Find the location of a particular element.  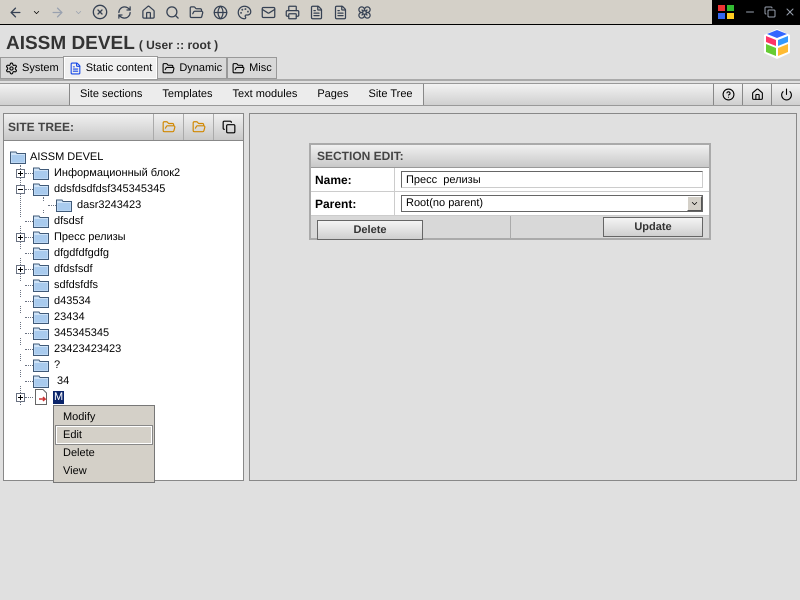

globe-icon is located at coordinates (220, 12).